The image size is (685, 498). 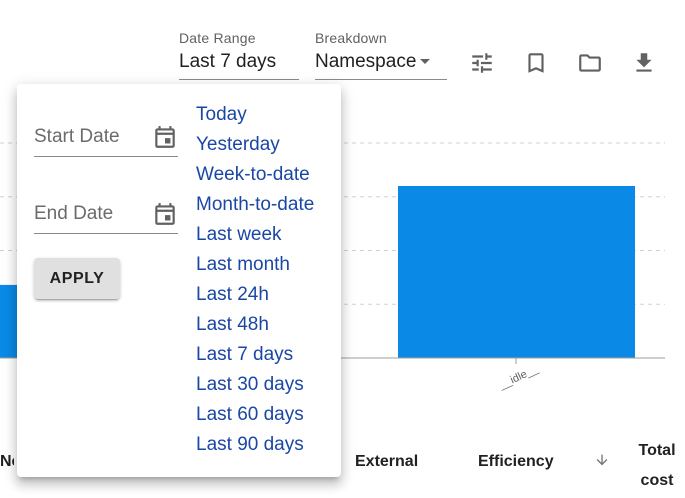 I want to click on apply-button: APPLY, so click(x=77, y=278).